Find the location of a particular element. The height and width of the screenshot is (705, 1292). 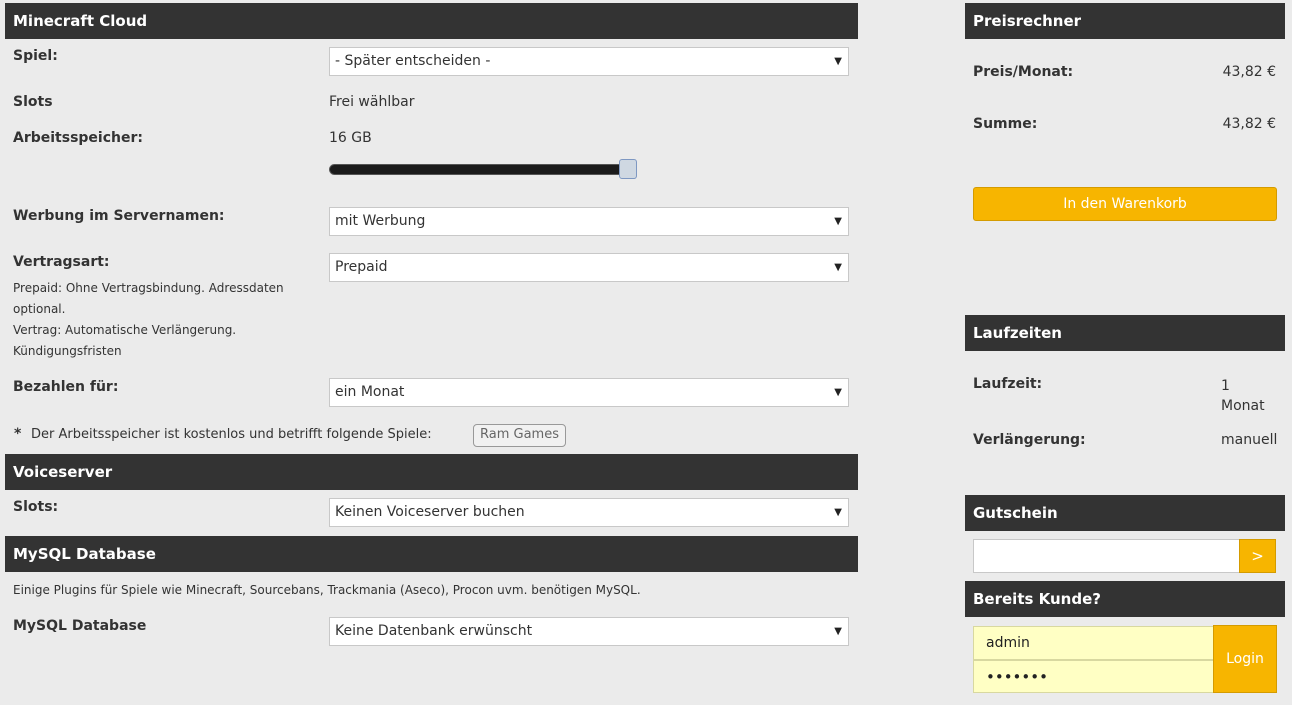

preis-value: 43,82 € is located at coordinates (1249, 72).